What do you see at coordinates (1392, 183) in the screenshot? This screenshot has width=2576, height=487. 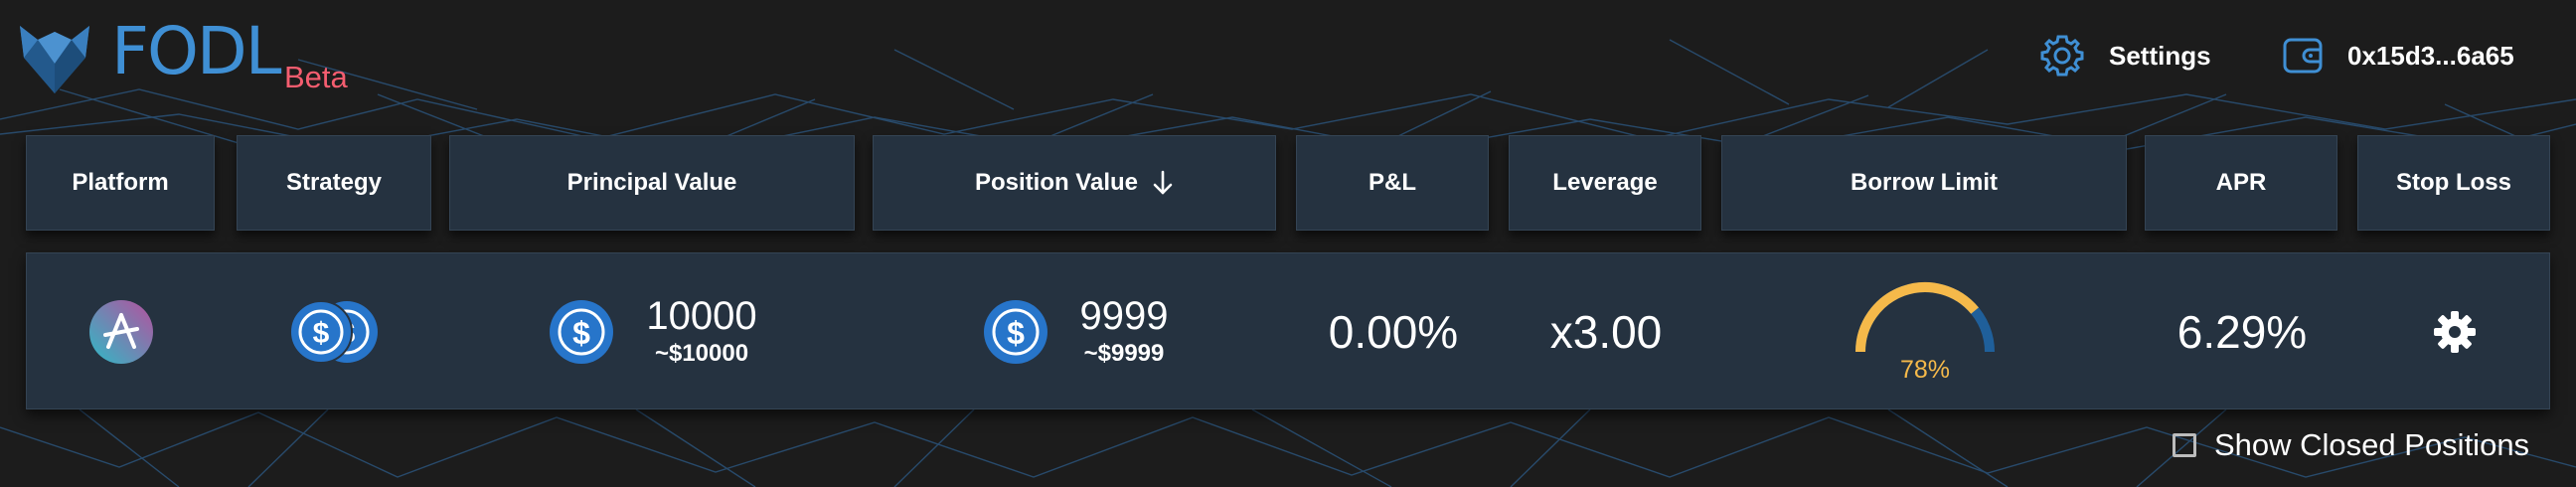 I see `header-pnl: P&L` at bounding box center [1392, 183].